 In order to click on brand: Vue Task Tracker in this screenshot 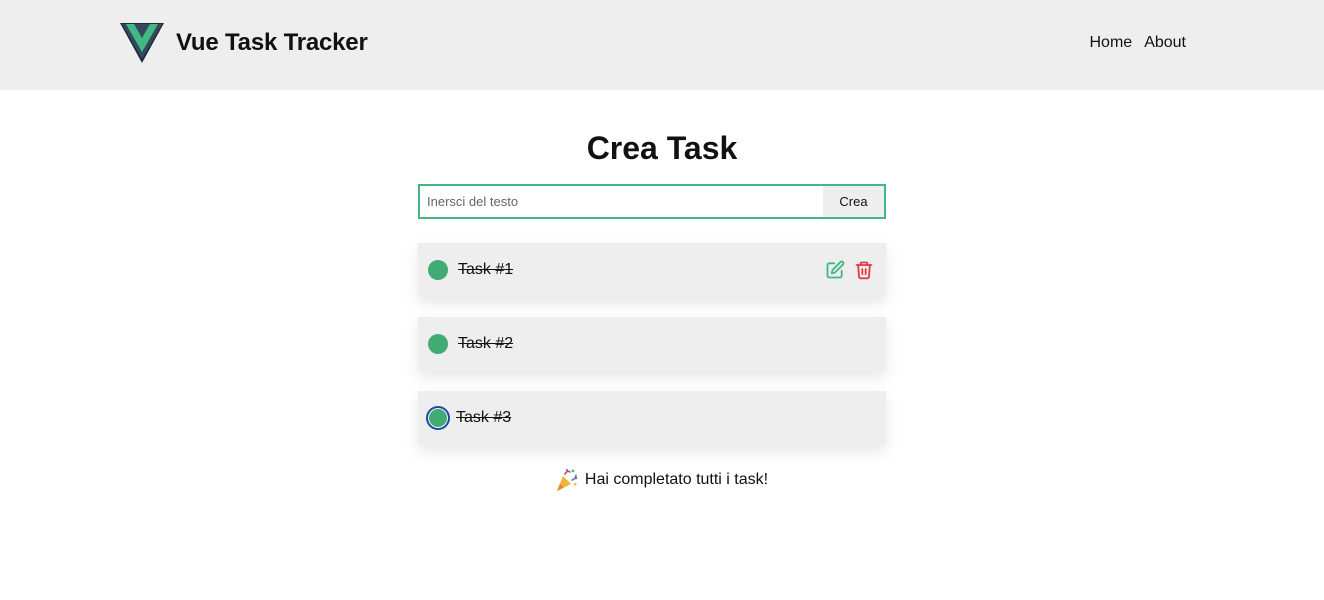, I will do `click(243, 43)`.